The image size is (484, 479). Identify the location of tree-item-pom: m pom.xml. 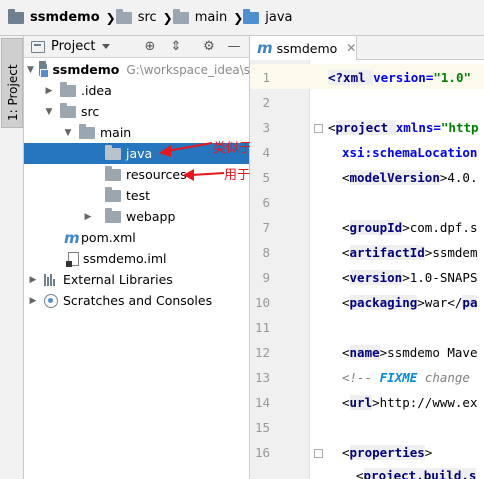
(136, 237).